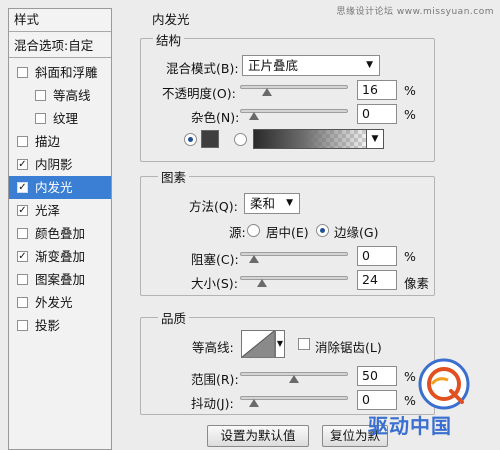 Image resolution: width=500 pixels, height=450 pixels. Describe the element at coordinates (212, 403) in the screenshot. I see `jitter-label: 抖动(J):` at that location.